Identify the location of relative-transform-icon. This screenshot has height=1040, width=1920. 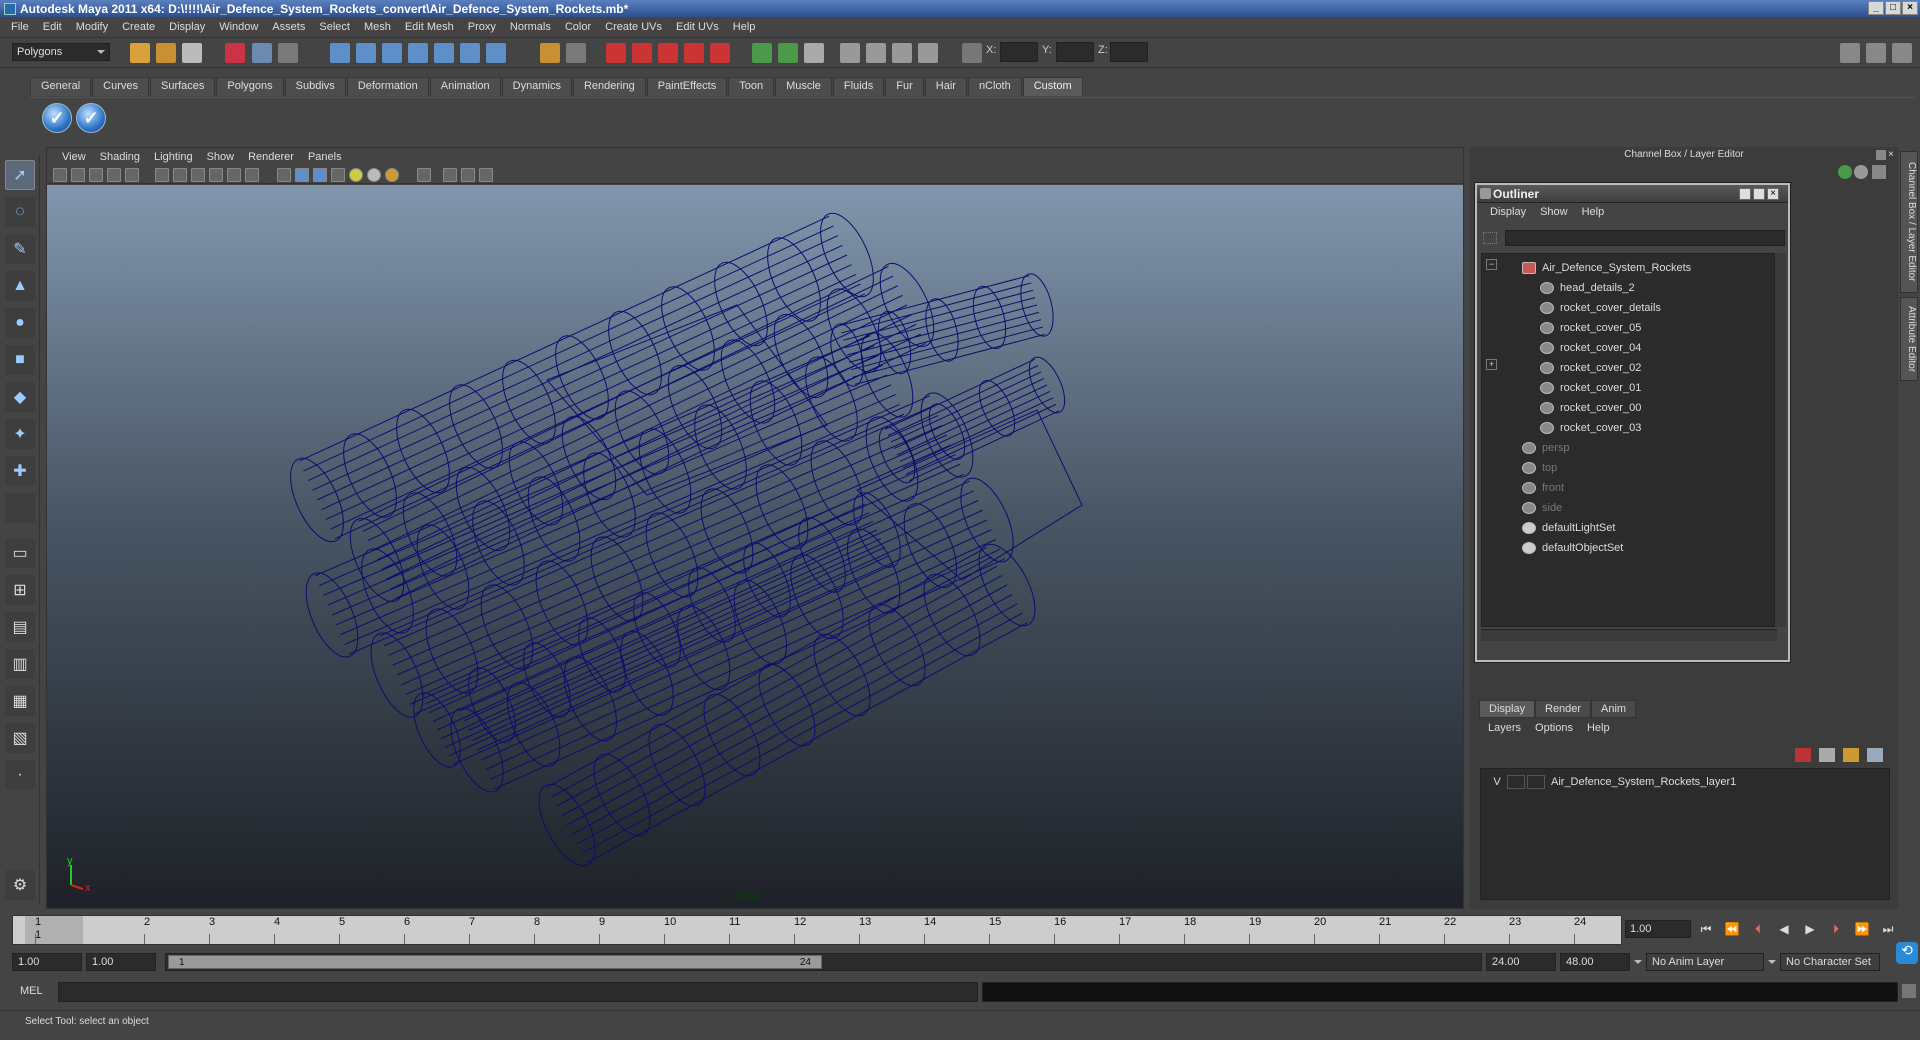
(972, 53).